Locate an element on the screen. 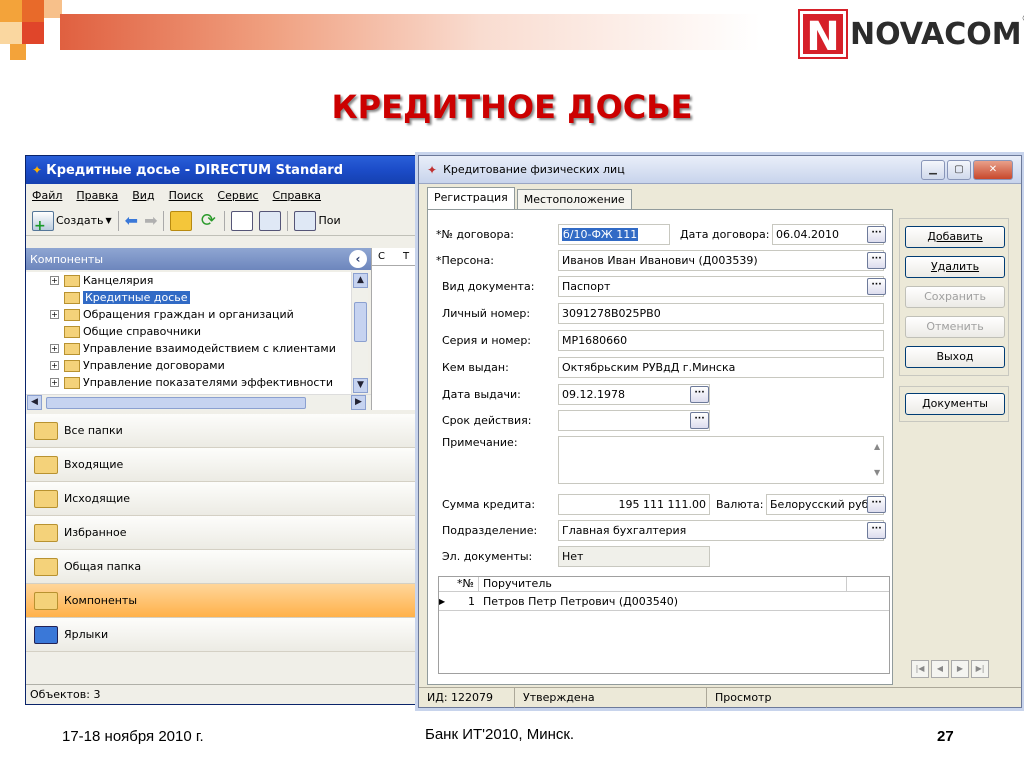  create-button: Создать ▼ is located at coordinates (72, 222).